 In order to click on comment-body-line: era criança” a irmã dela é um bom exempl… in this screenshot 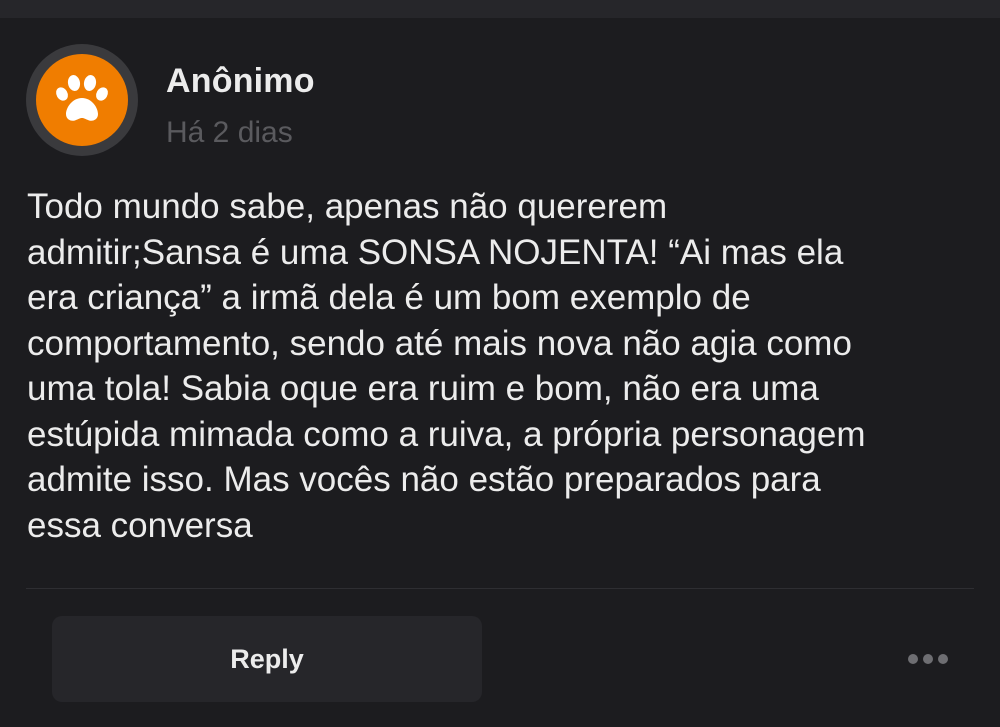, I will do `click(389, 297)`.